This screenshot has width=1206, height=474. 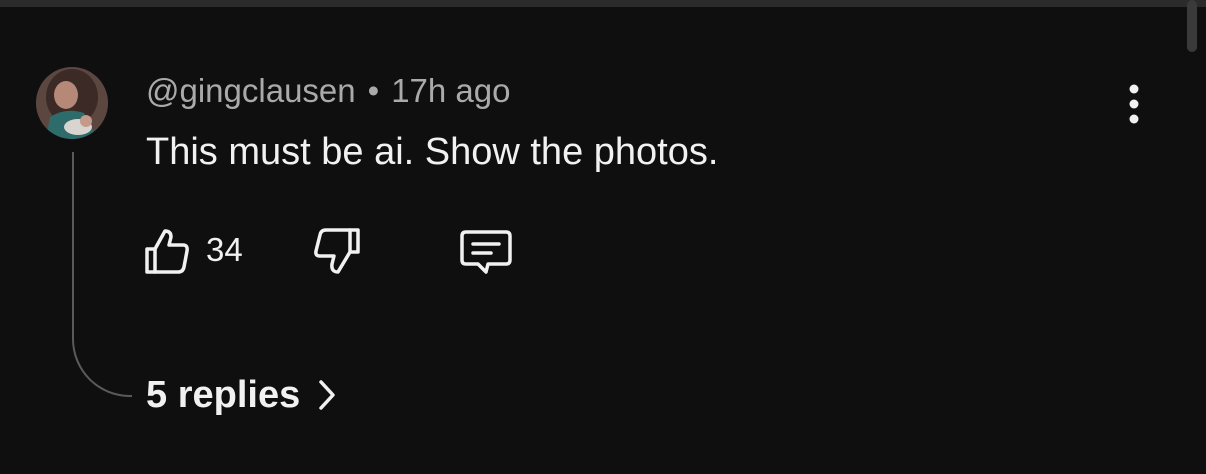 I want to click on thumbs-up-icon, so click(x=167, y=251).